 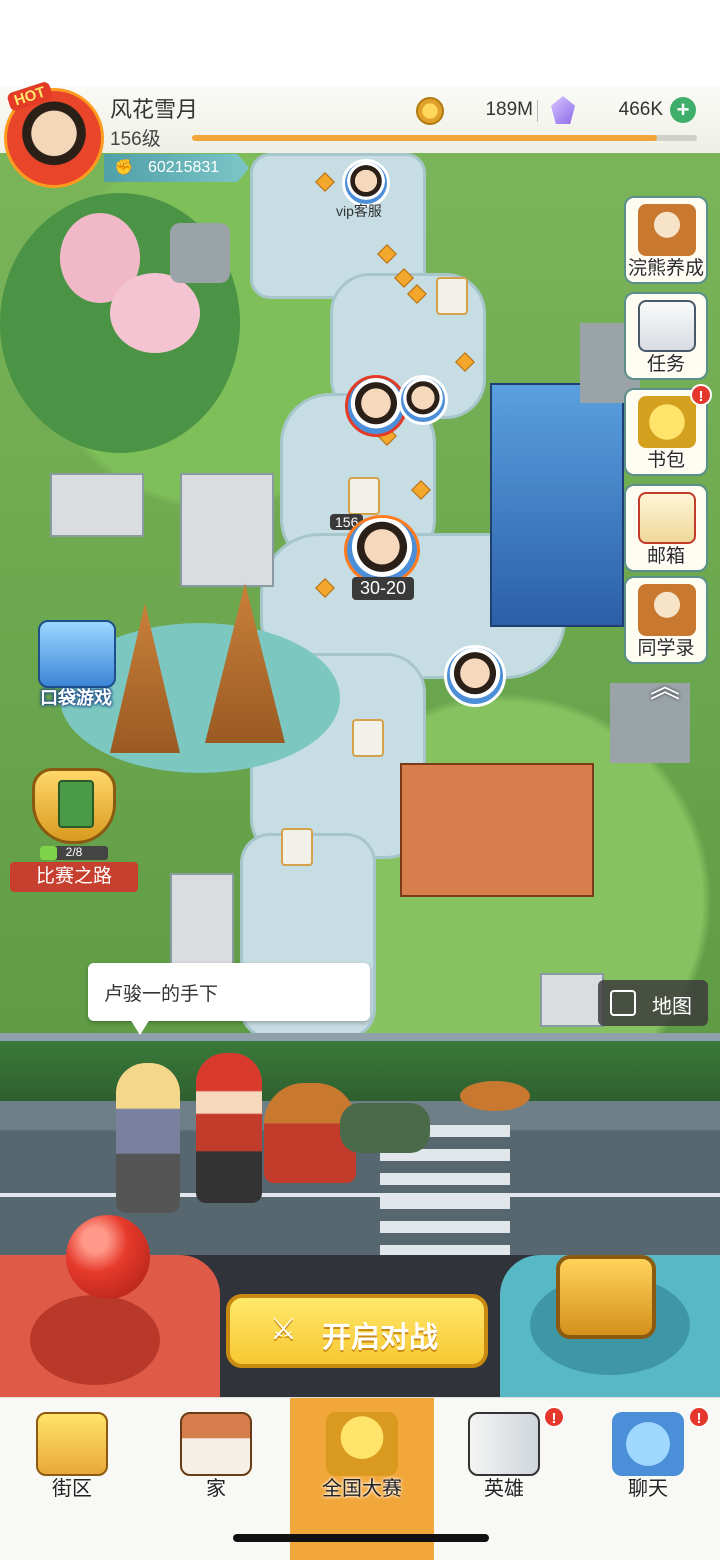 I want to click on card-icon, so click(x=76, y=804).